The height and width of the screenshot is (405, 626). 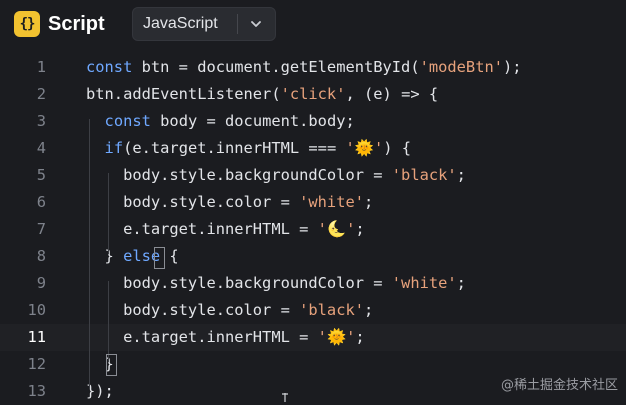 I want to click on line-number: 2, so click(x=41, y=94).